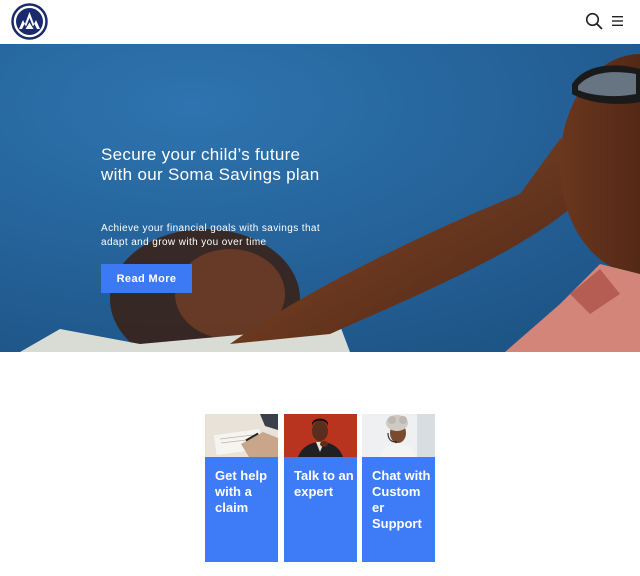 The image size is (640, 576). I want to click on card-talk-to-expert: Talk to an expert, so click(320, 488).